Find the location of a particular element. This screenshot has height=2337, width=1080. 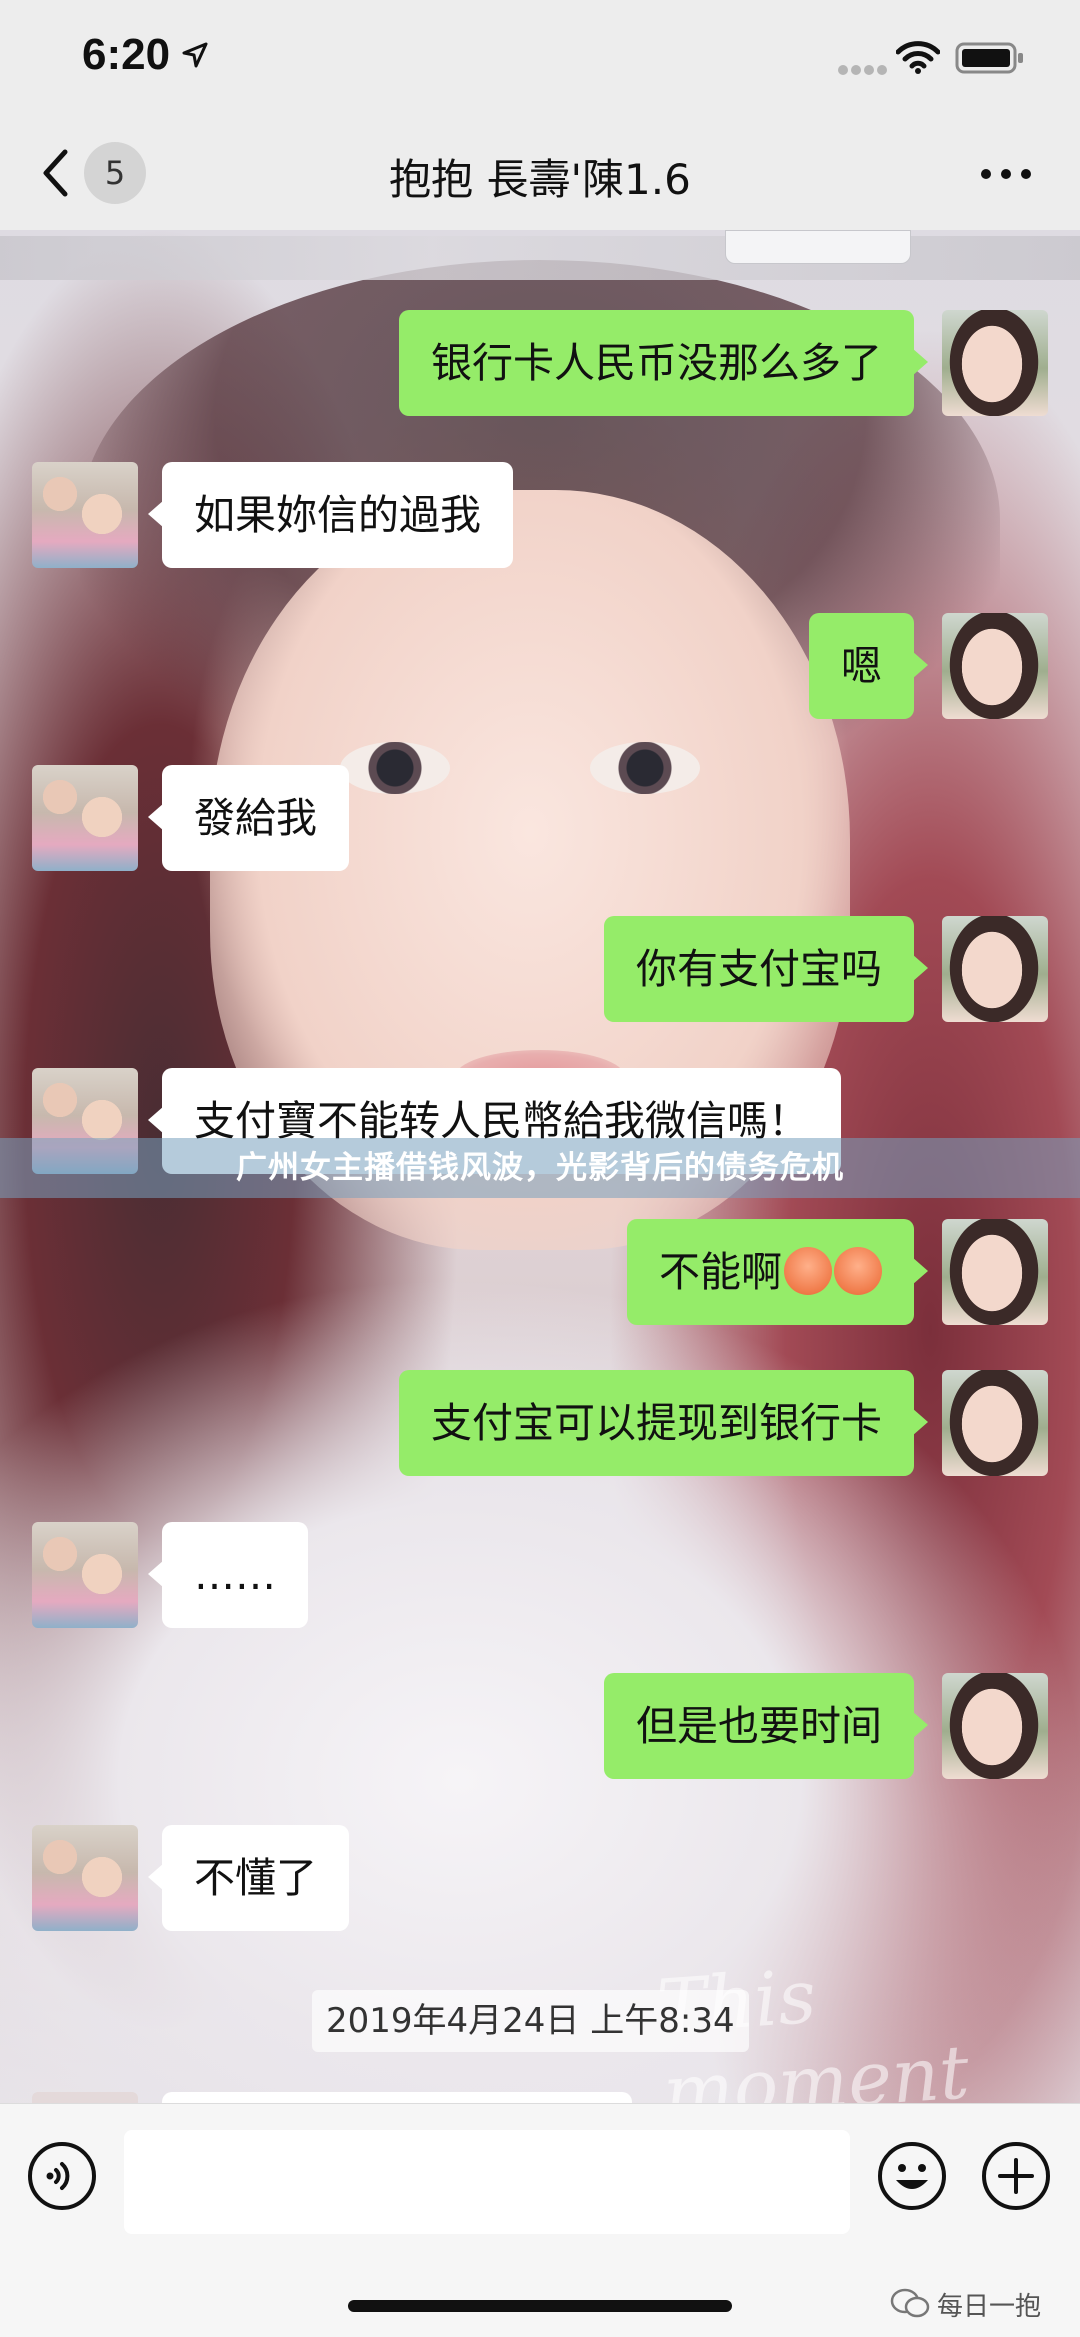

status-time: 6:20 is located at coordinates (126, 54).